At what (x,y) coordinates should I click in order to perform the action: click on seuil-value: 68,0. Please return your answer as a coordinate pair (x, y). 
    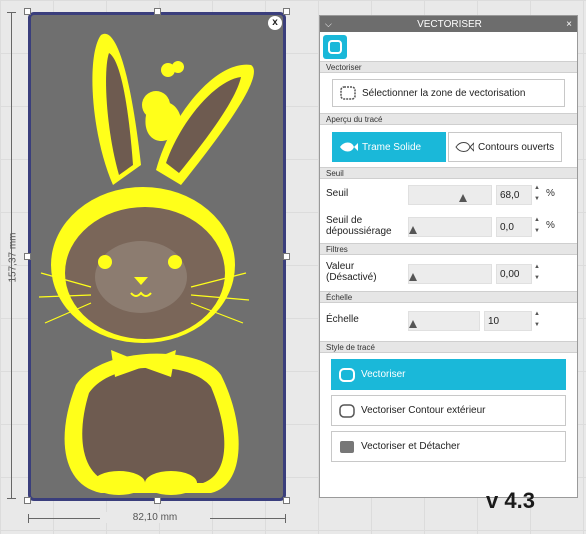
    Looking at the image, I should click on (514, 195).